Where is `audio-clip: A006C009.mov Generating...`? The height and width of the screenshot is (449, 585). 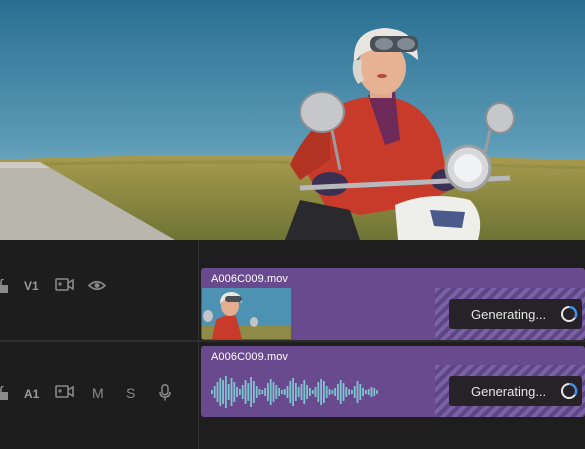
audio-clip: A006C009.mov Generating... is located at coordinates (393, 381).